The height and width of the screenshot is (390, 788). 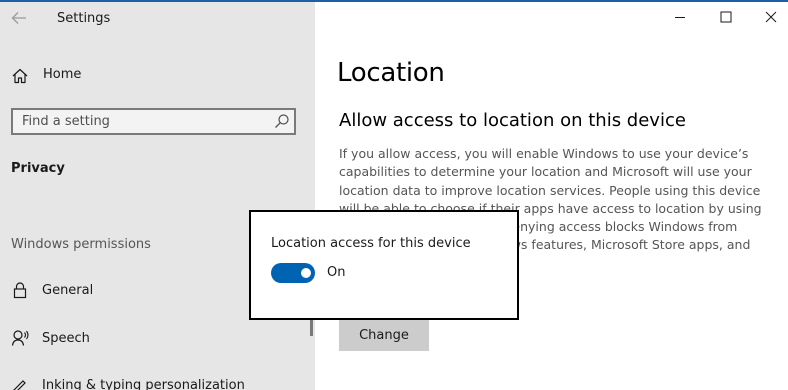 I want to click on app-title: Settings, so click(x=84, y=18).